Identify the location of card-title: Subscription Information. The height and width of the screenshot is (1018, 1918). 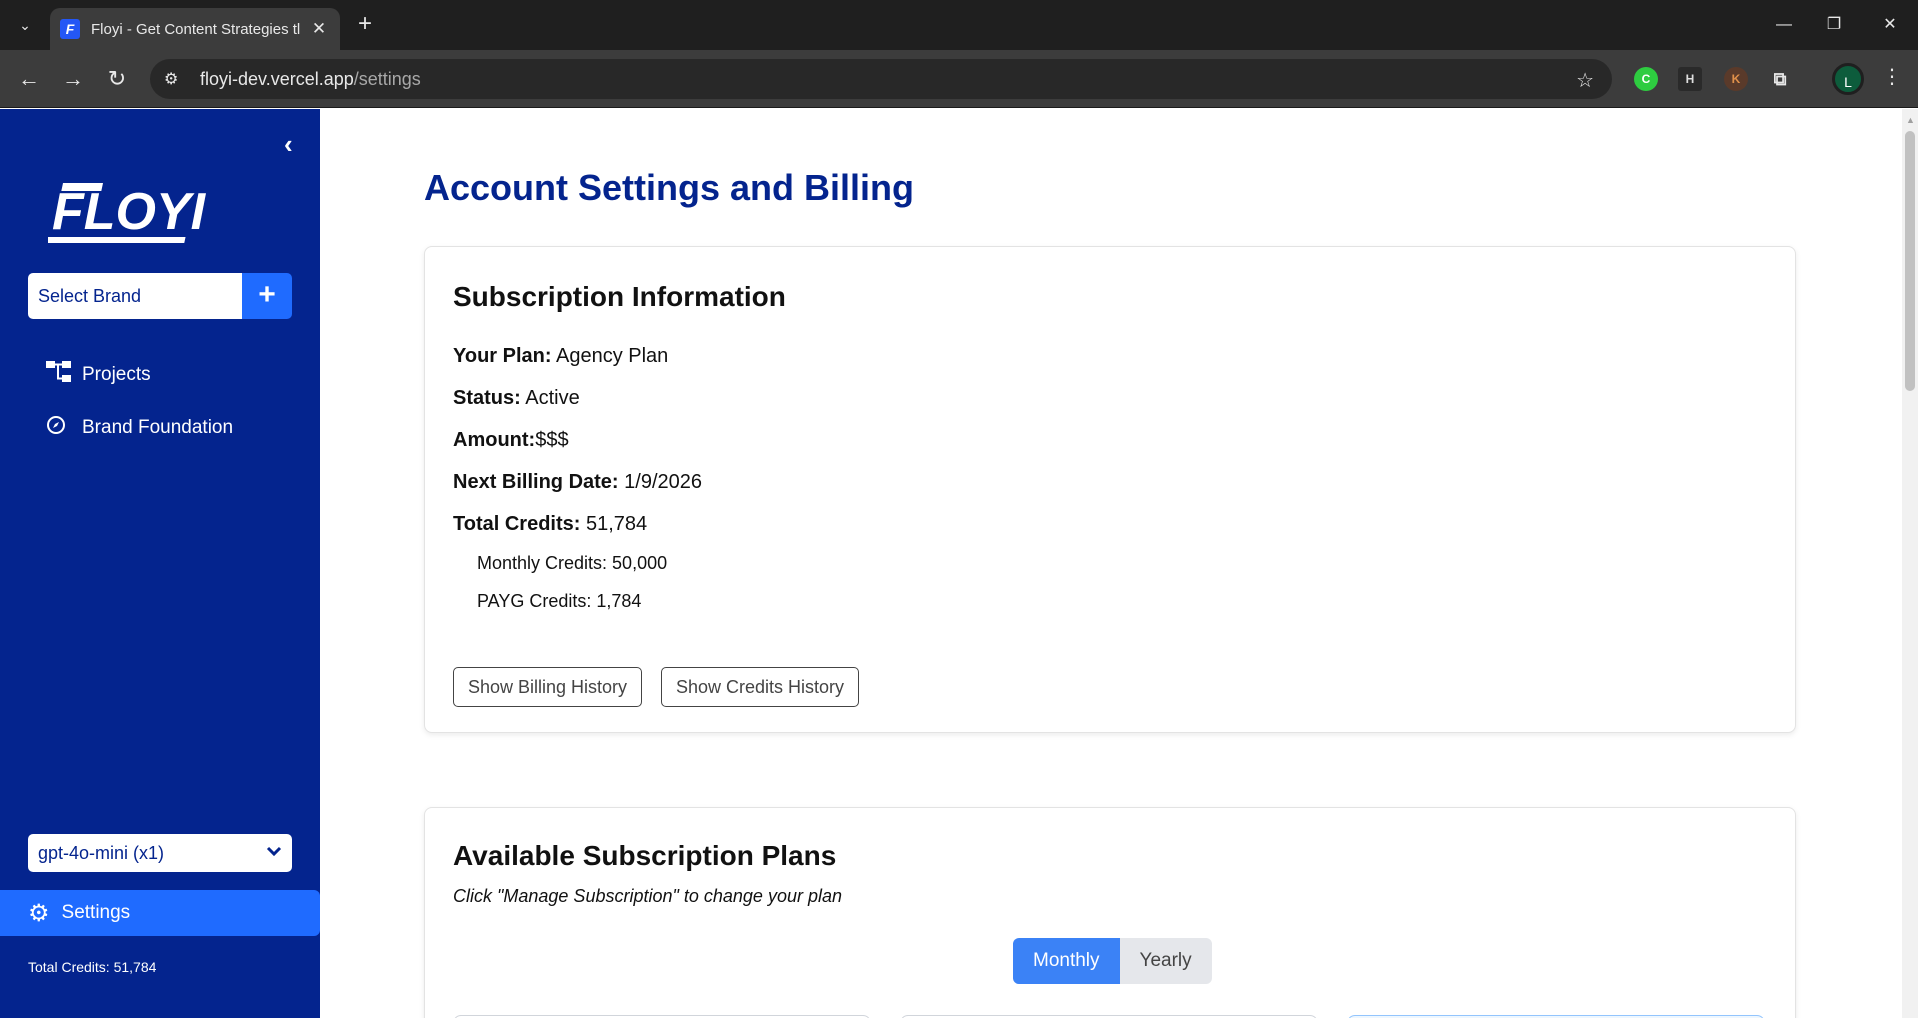
(619, 296).